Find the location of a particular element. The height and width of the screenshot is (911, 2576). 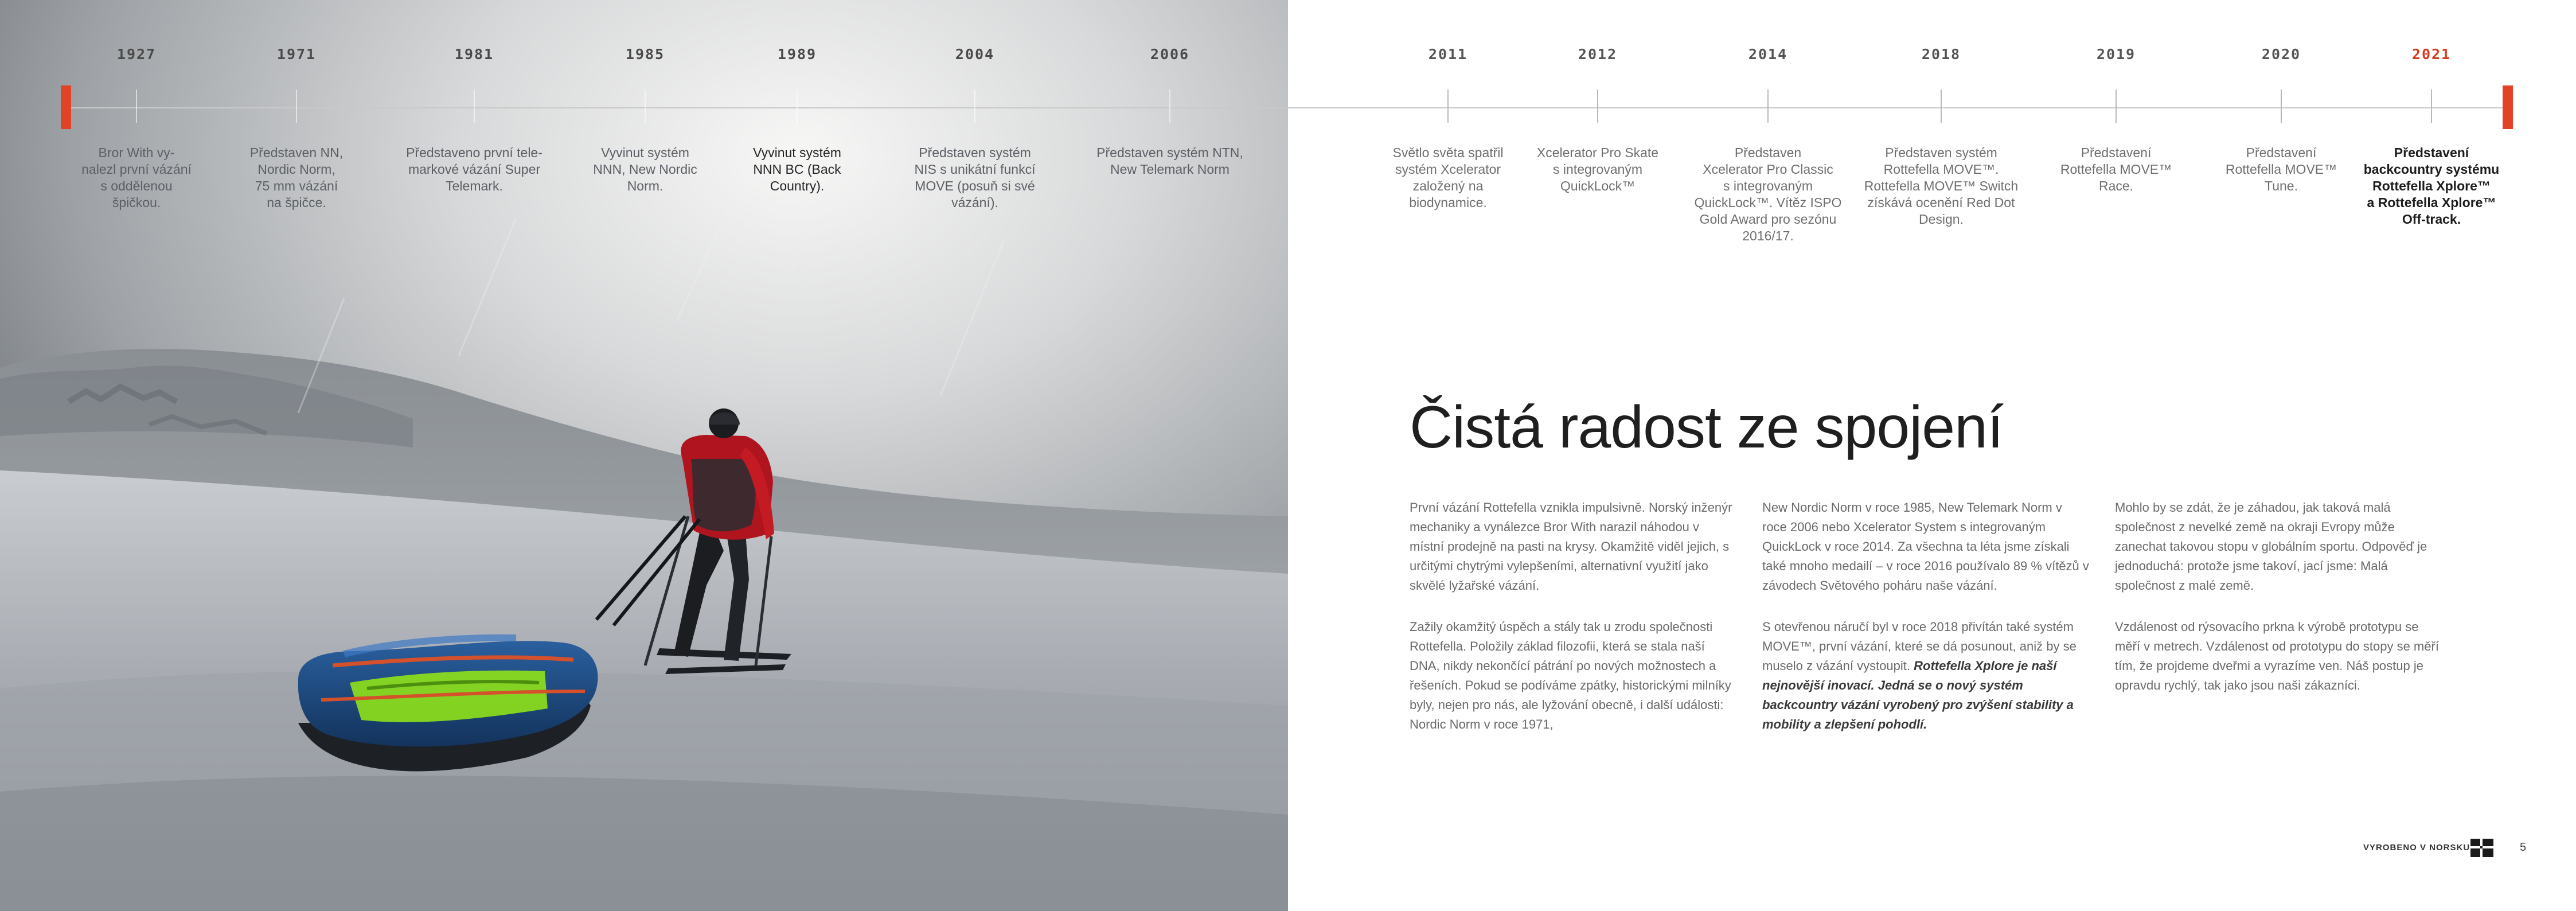

timeline-year: 1927 is located at coordinates (137, 55).